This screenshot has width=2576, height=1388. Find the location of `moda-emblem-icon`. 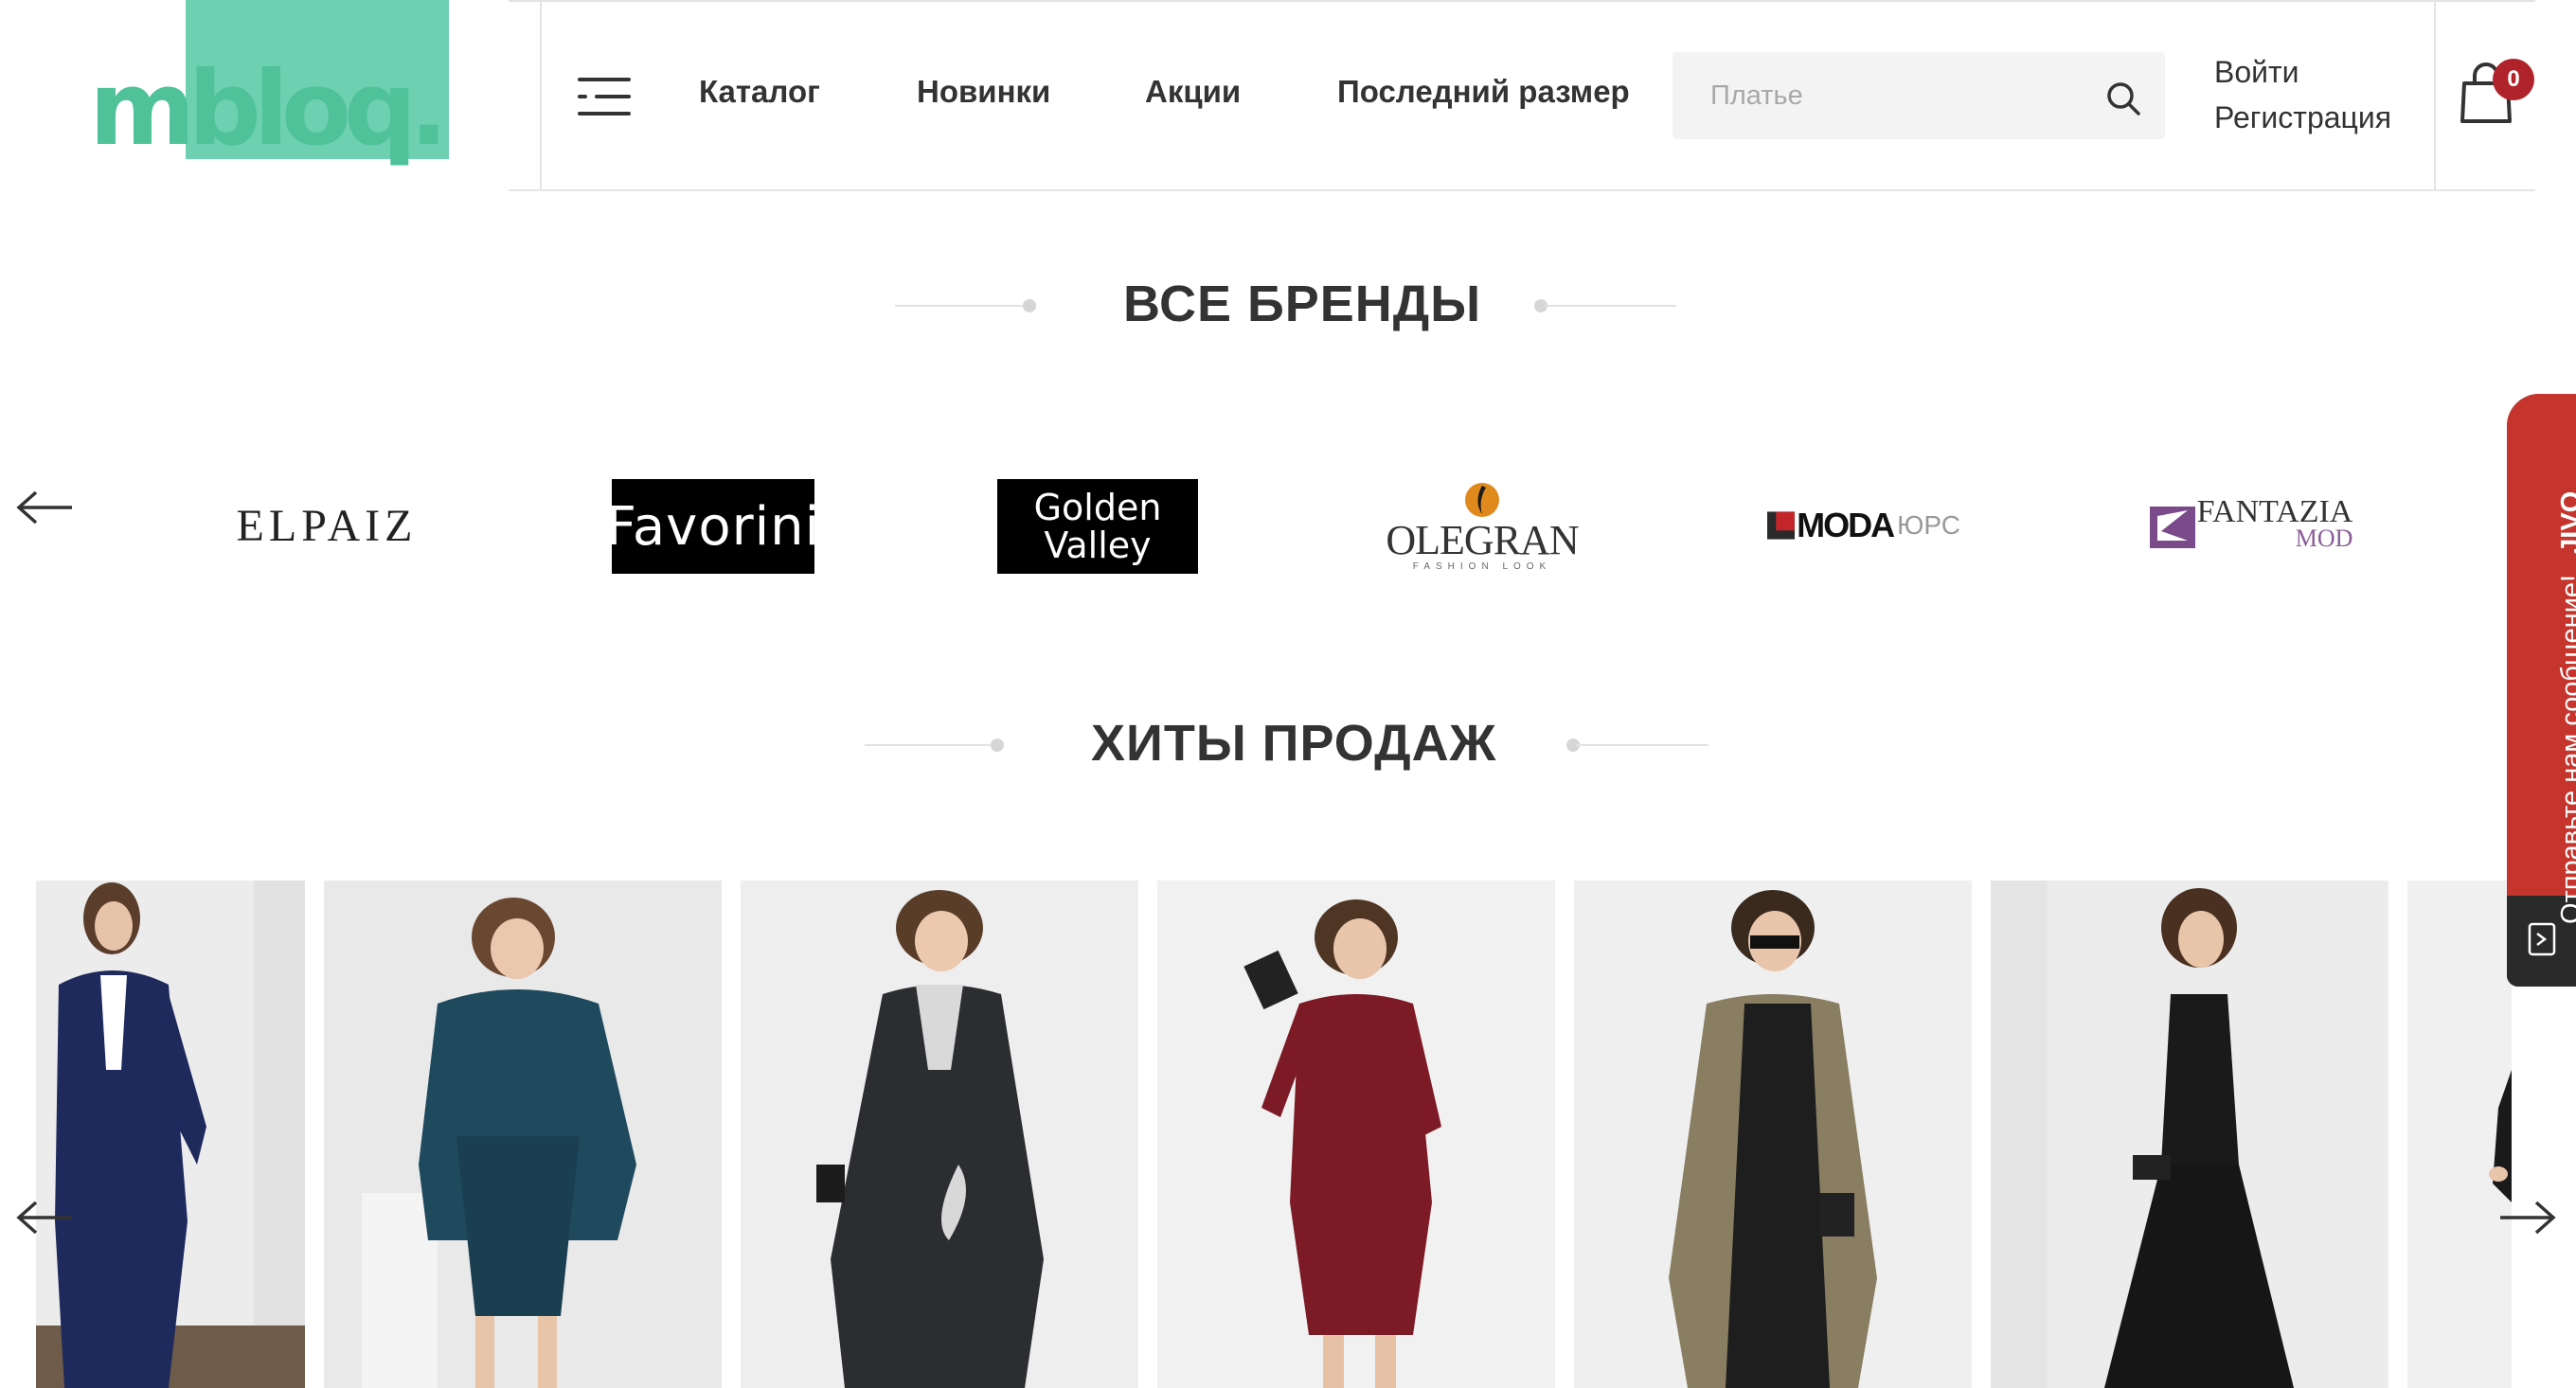

moda-emblem-icon is located at coordinates (1781, 525).